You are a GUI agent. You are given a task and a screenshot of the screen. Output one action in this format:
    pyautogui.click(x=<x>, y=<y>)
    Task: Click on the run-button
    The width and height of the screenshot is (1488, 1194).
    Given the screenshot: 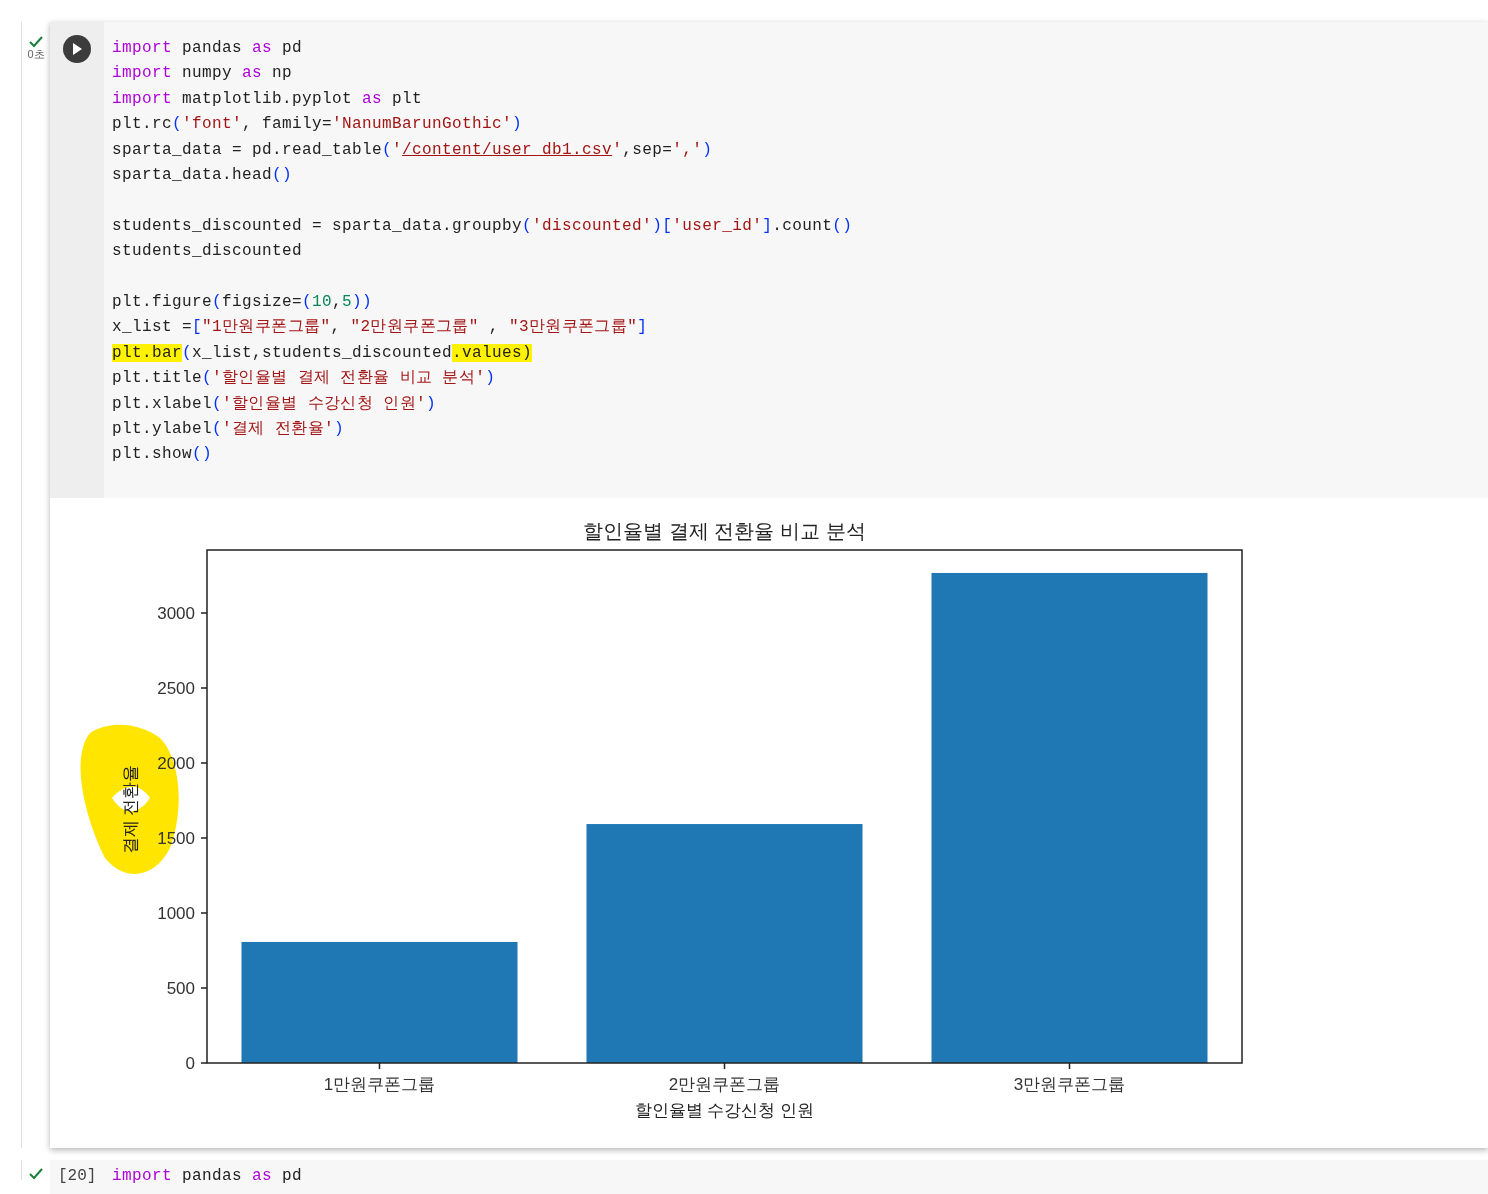 What is the action you would take?
    pyautogui.click(x=77, y=49)
    